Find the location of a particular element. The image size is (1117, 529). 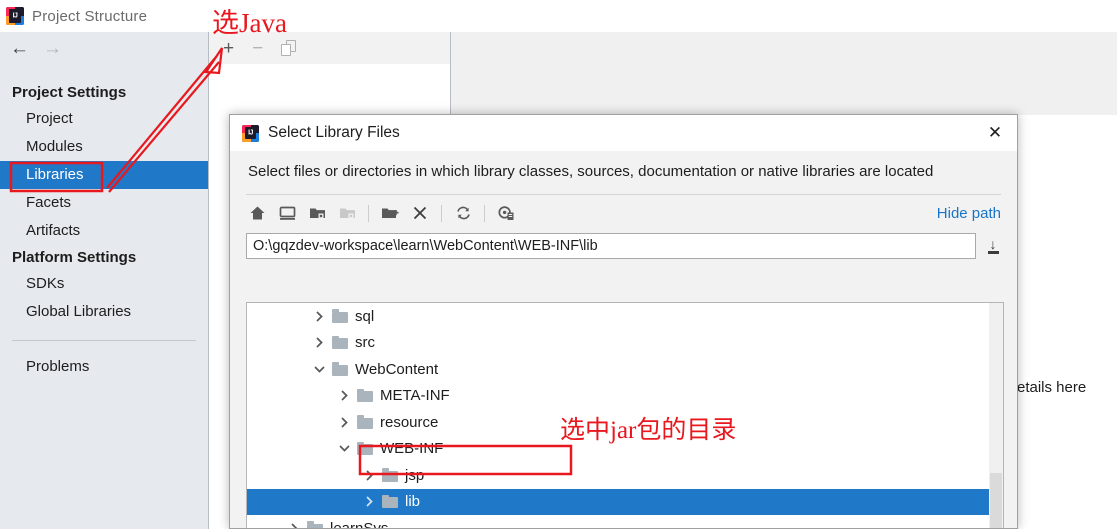

annotation-box-lib-row is located at coordinates (465, 460).